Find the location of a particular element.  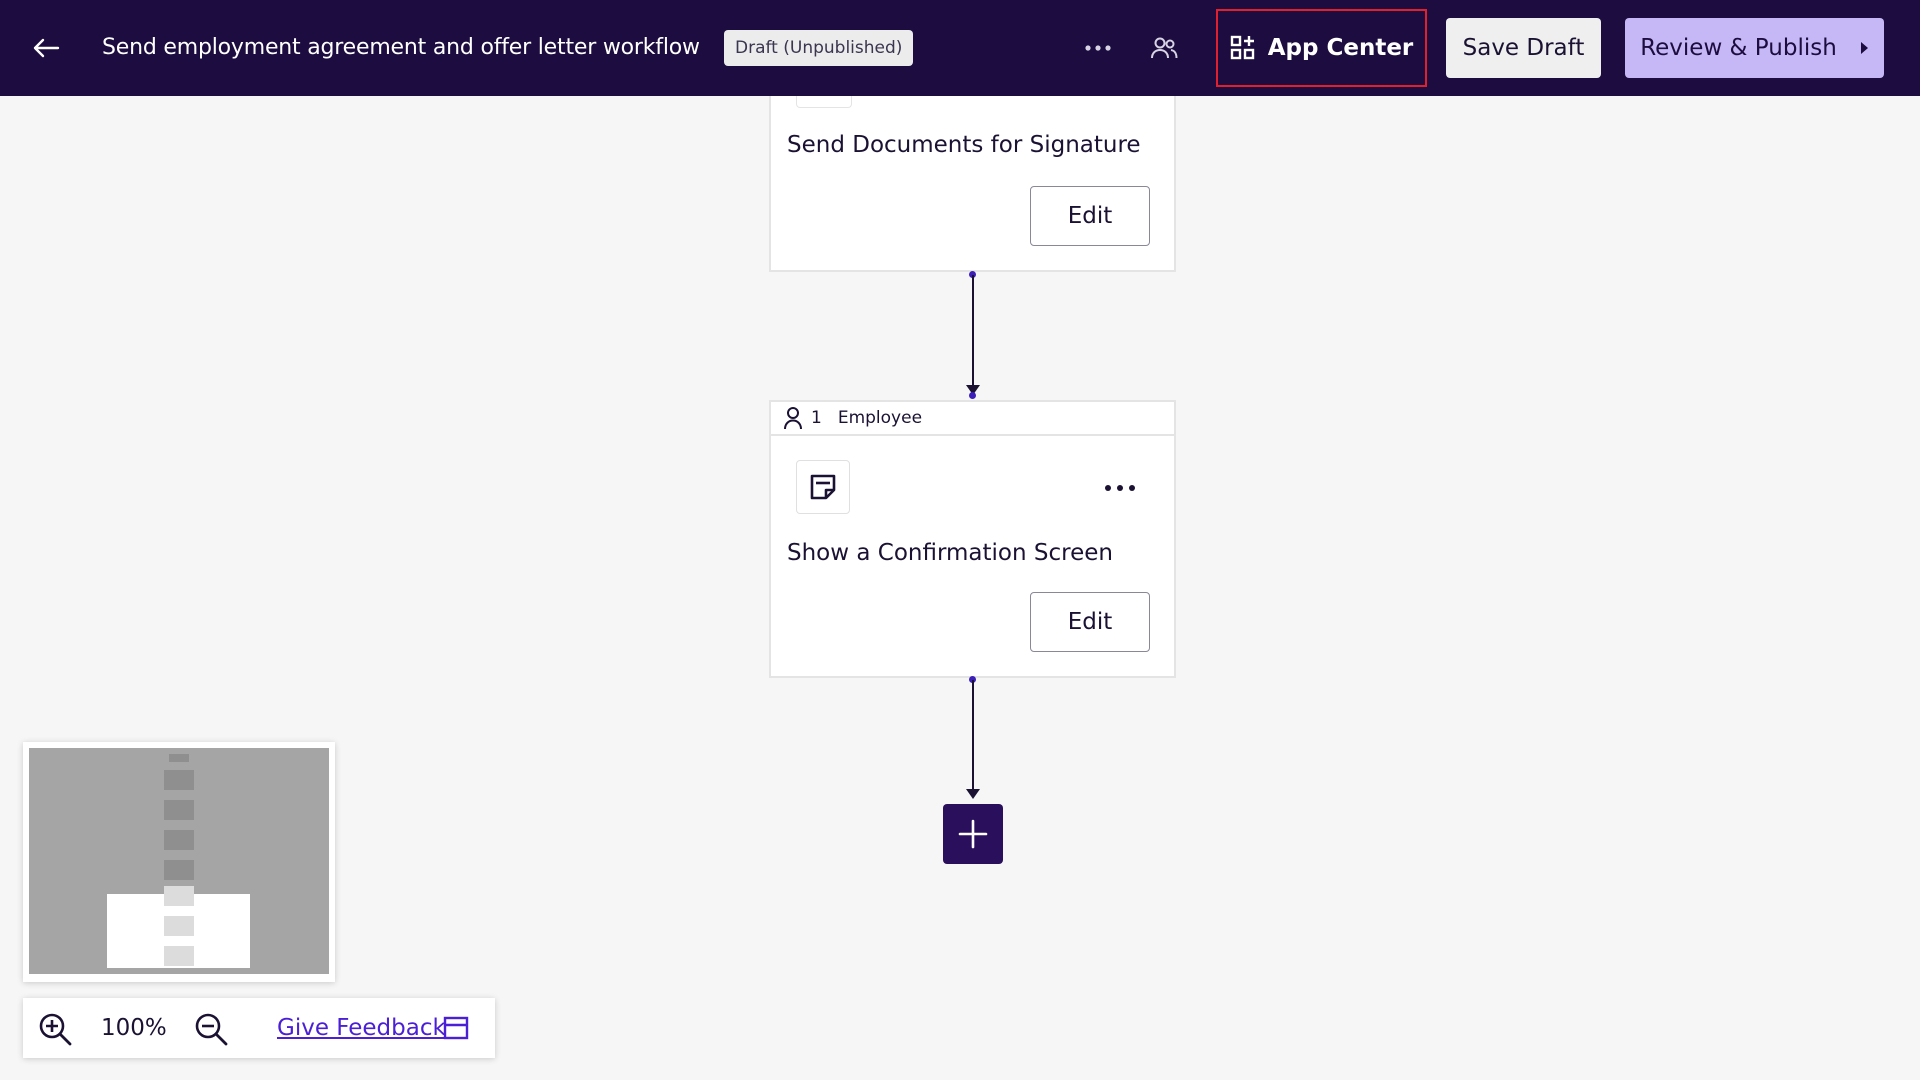

zoom-controls: 100% Give Feedback is located at coordinates (259, 1028).